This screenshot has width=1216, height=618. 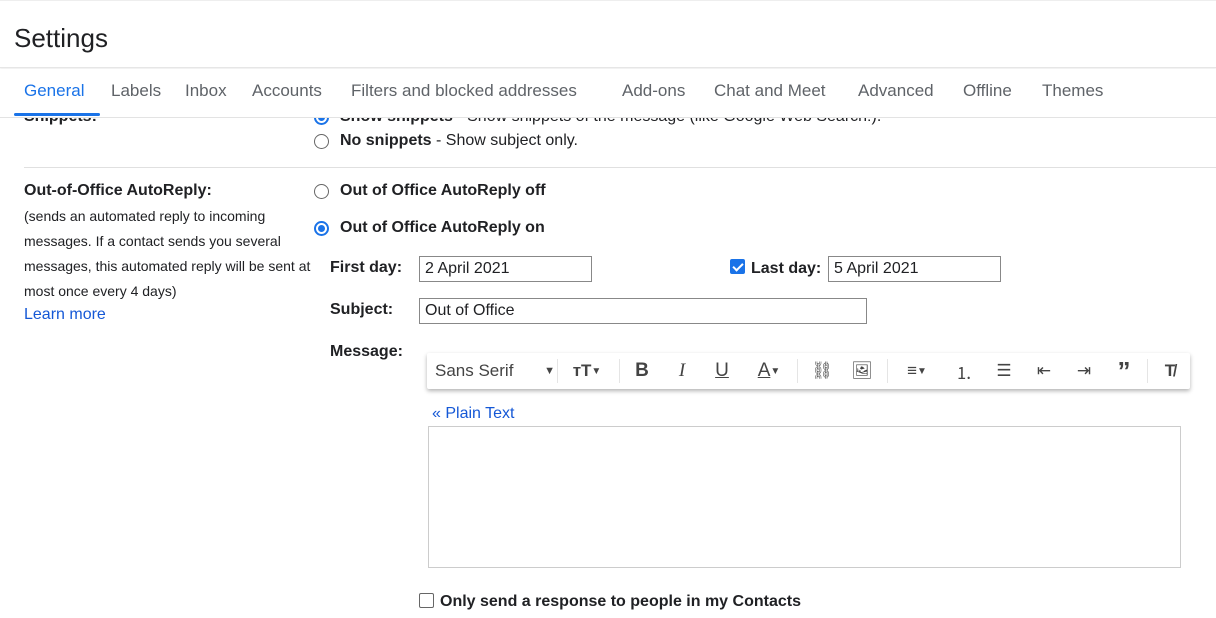 I want to click on italic-icon: I, so click(x=682, y=371).